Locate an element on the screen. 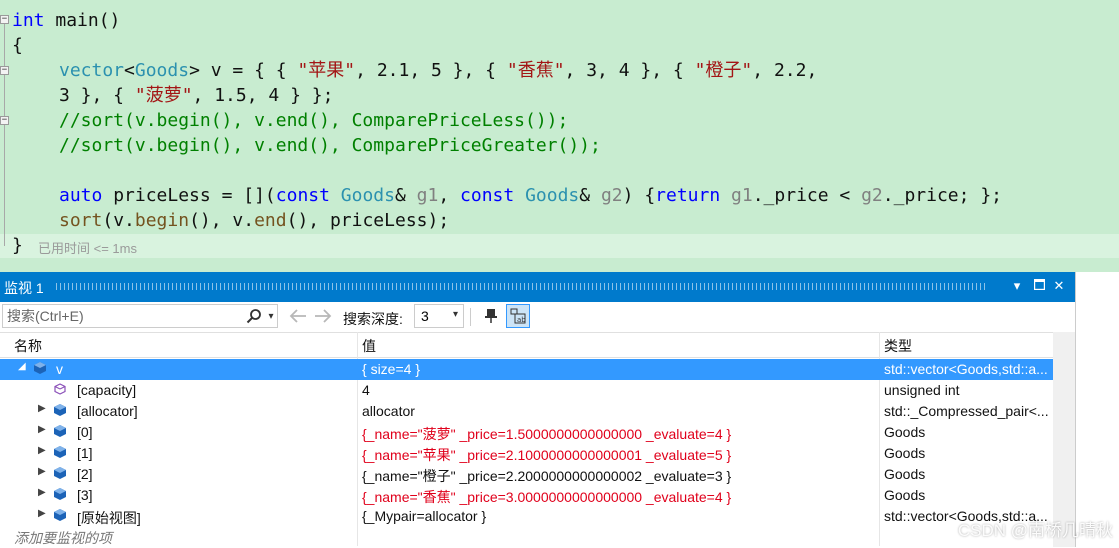  raw-format-toggle-icon: ab is located at coordinates (518, 316).